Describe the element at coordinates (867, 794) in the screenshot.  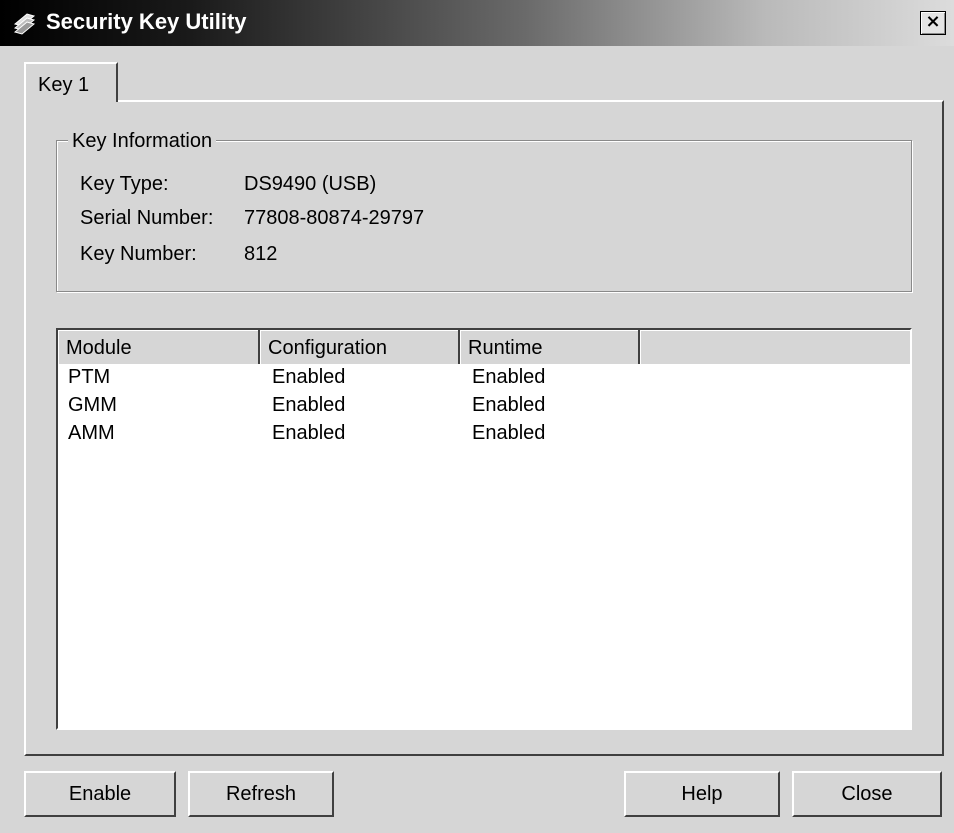
I see `close-button: Close` at that location.